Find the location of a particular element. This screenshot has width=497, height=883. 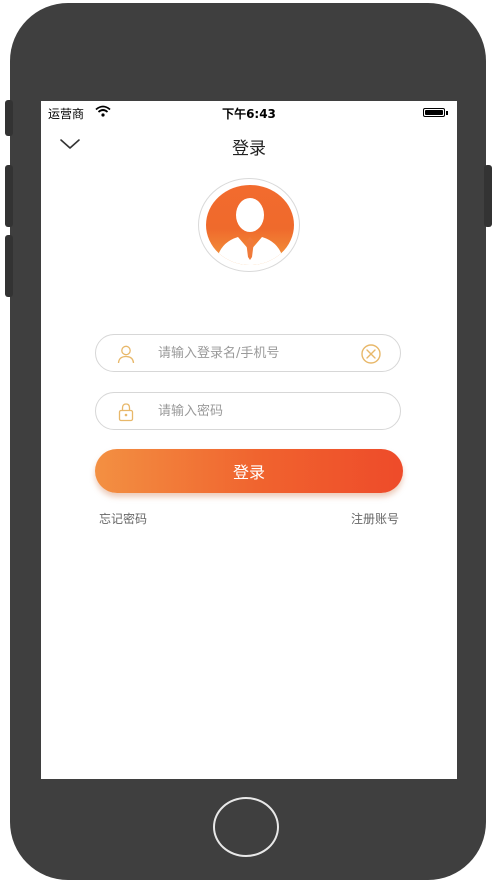

username-field is located at coordinates (248, 353).